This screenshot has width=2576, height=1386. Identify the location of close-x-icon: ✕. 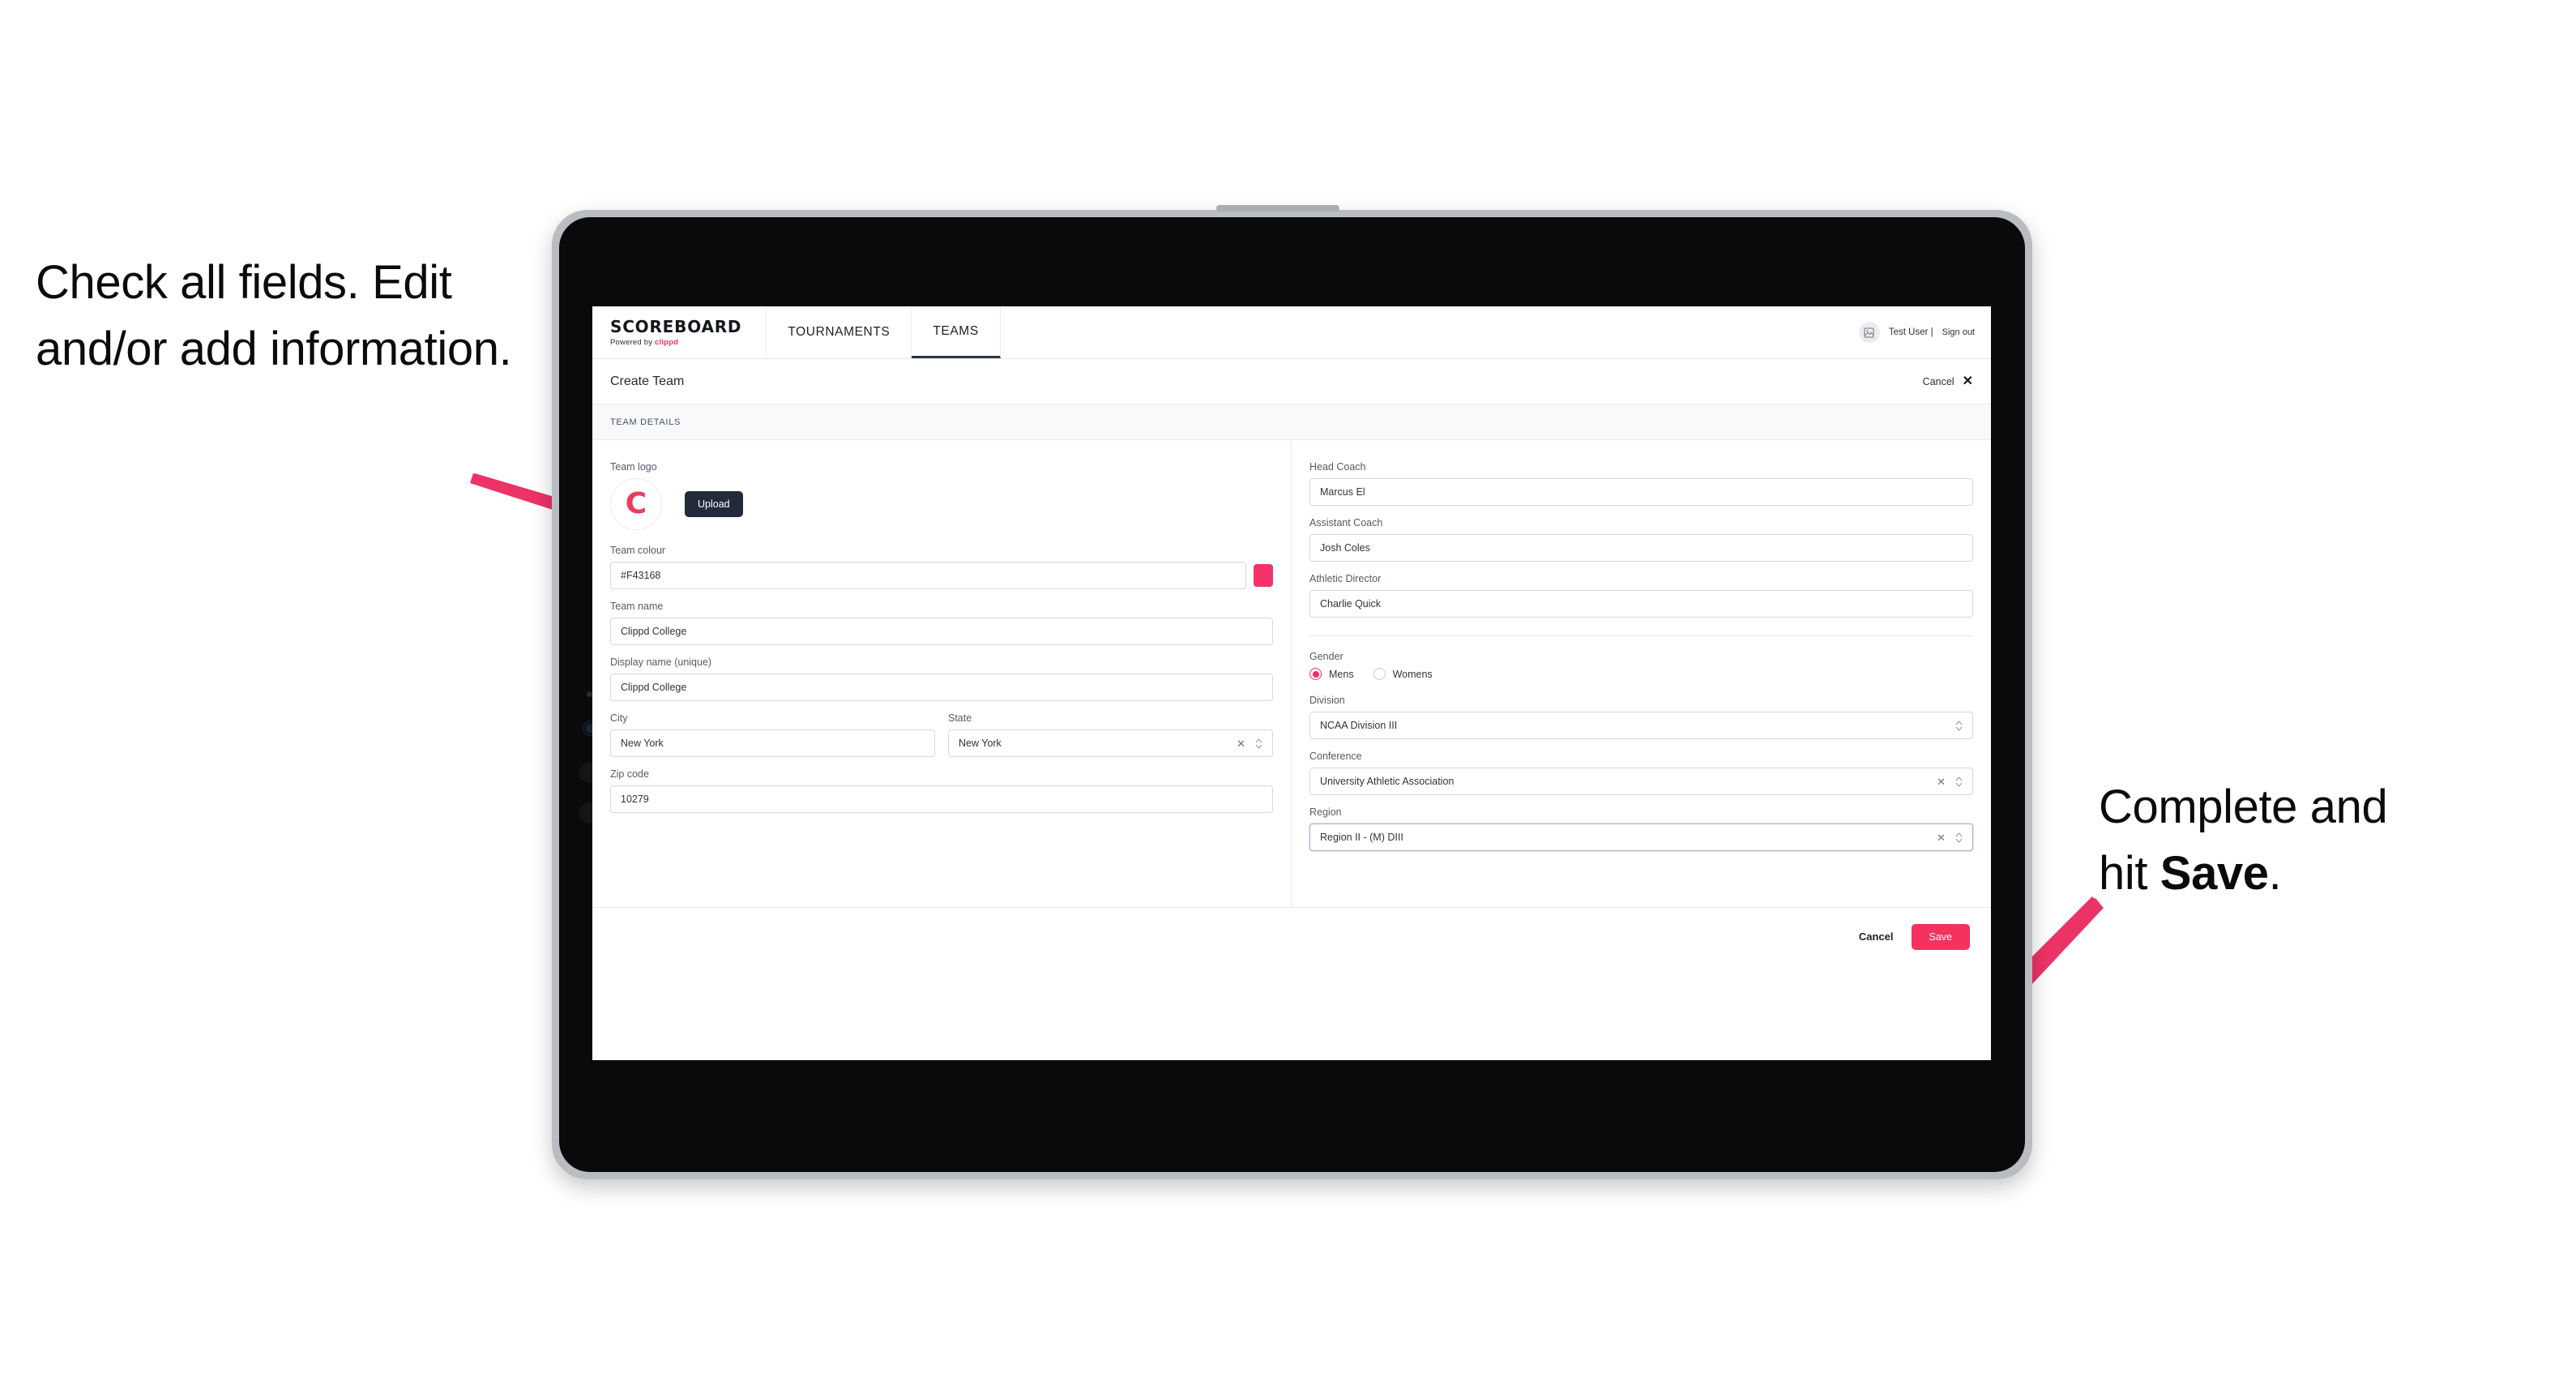
(1968, 381).